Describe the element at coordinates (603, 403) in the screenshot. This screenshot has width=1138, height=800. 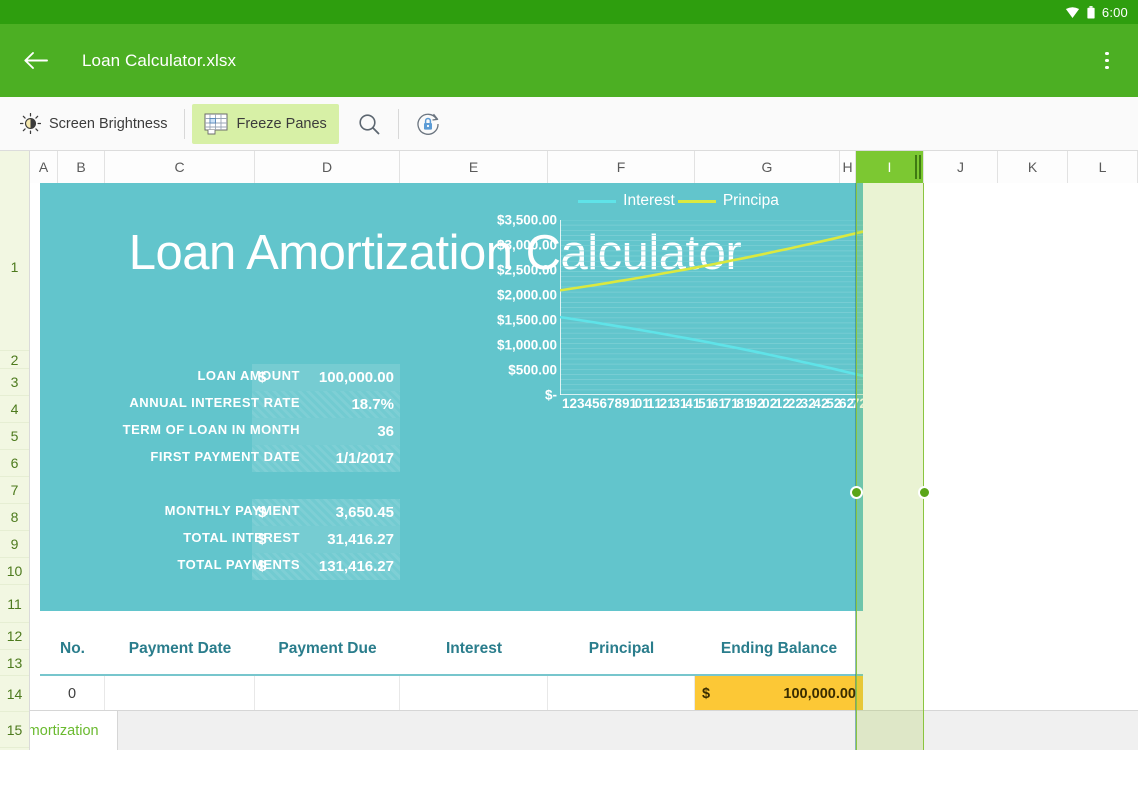
I see `chart-xtick: 6` at that location.